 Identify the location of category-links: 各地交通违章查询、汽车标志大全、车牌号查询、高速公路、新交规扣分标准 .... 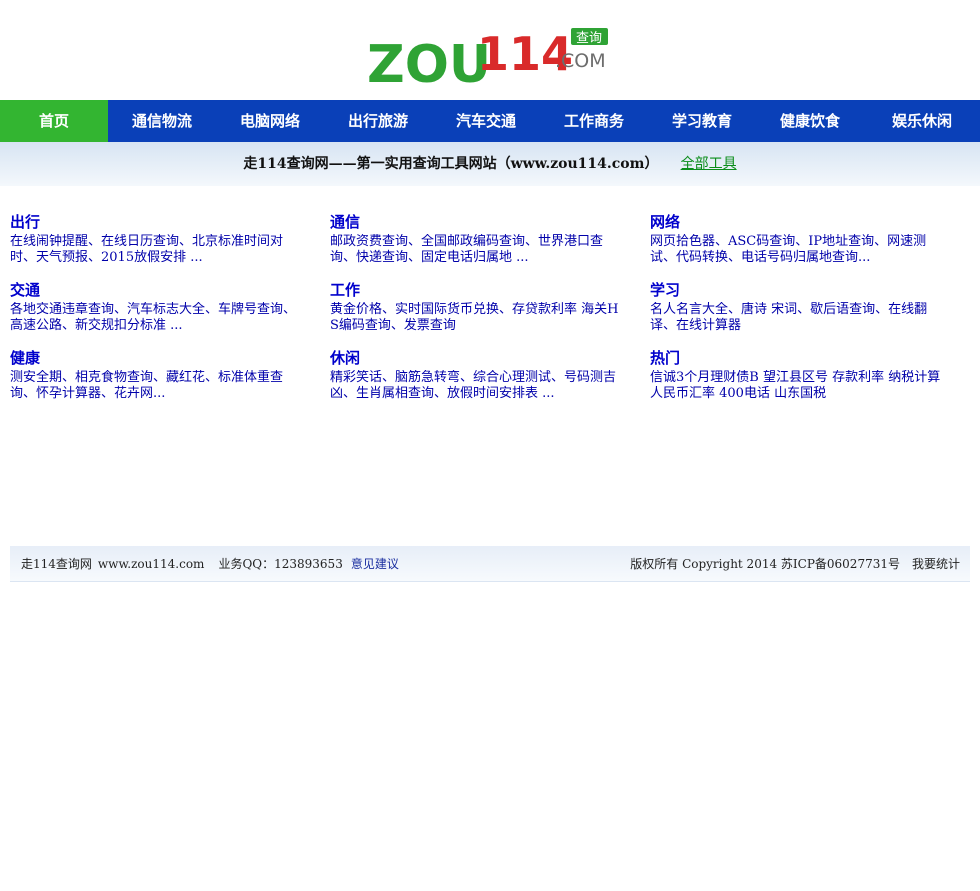
(158, 318).